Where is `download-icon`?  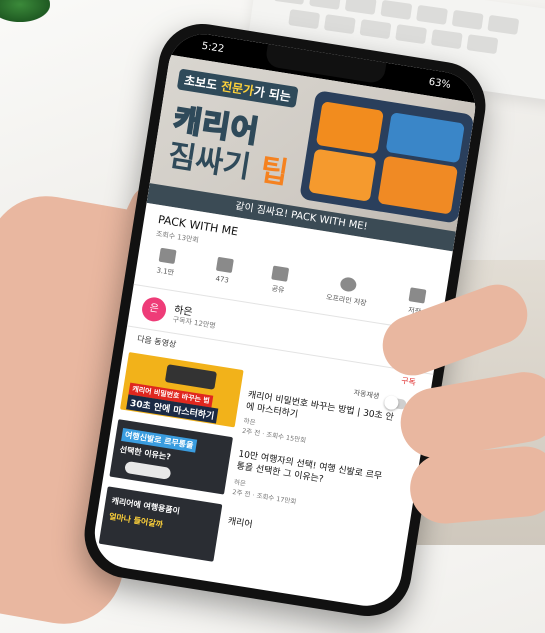 download-icon is located at coordinates (348, 284).